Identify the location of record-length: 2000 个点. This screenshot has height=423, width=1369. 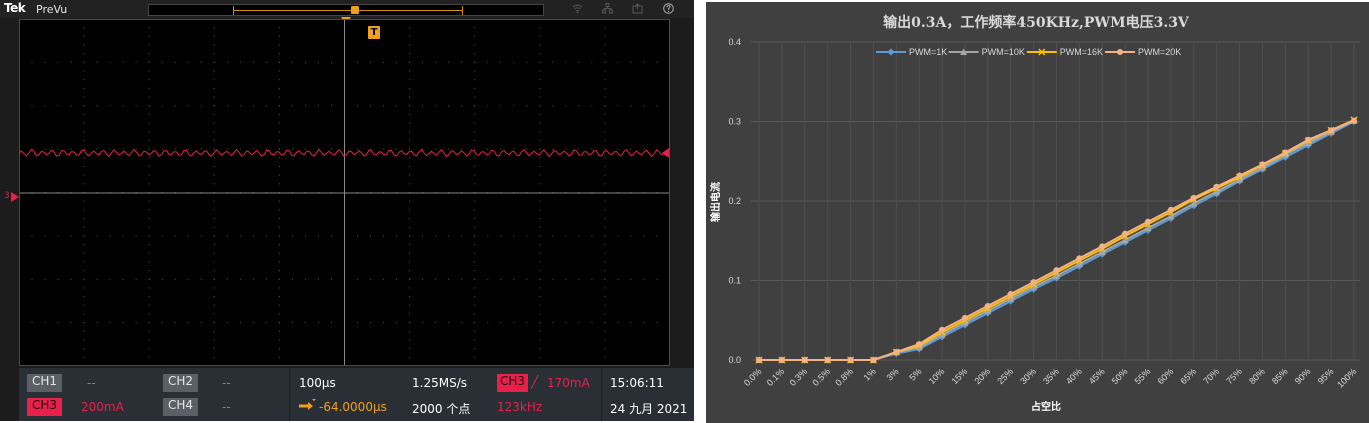
(441, 408).